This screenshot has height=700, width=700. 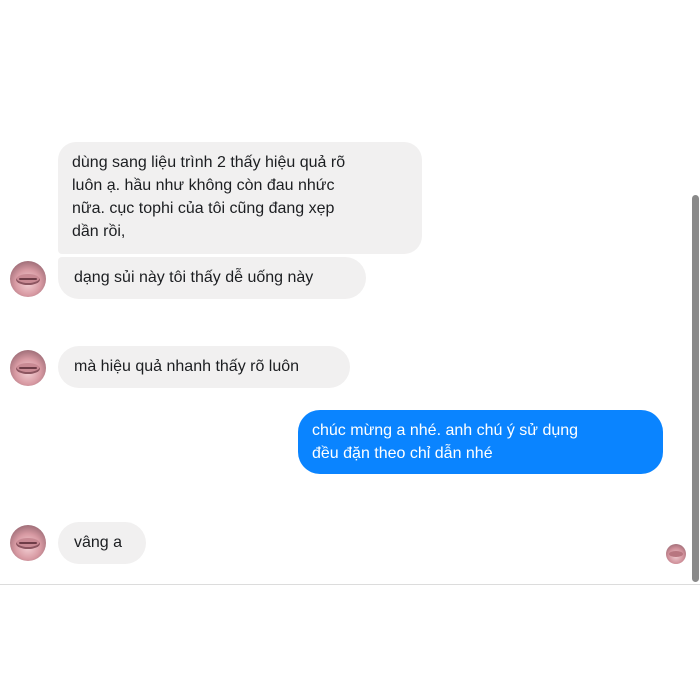 I want to click on seen-indicator, so click(x=676, y=554).